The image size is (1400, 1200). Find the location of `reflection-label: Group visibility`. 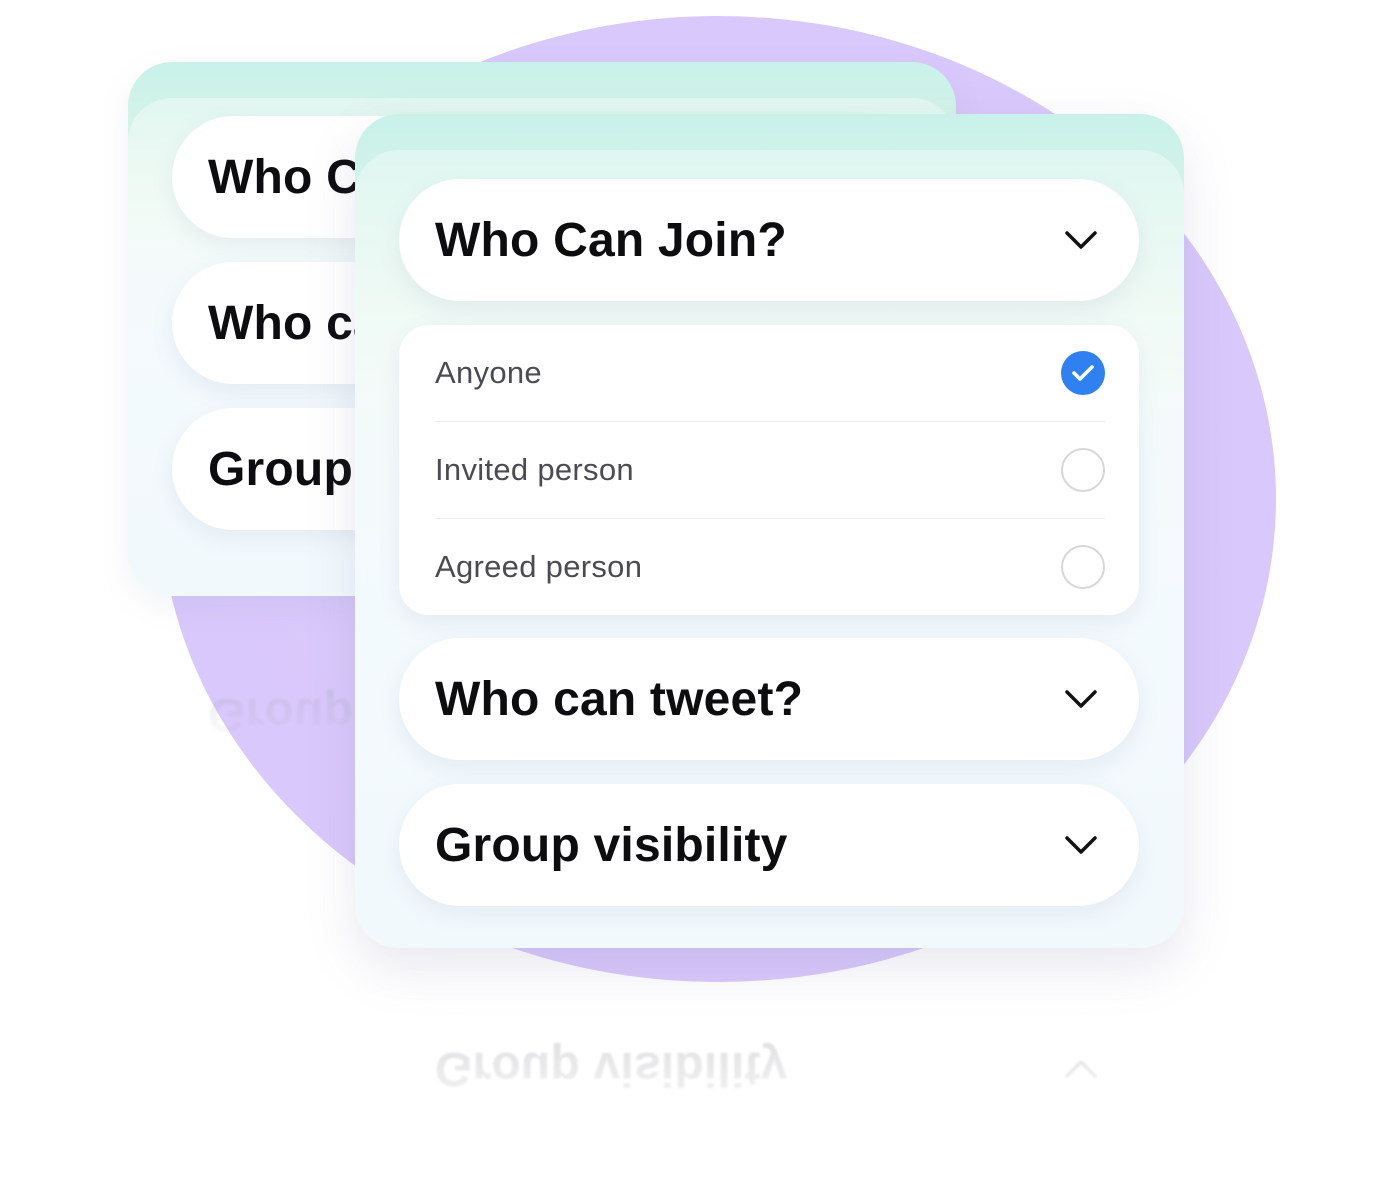

reflection-label: Group visibility is located at coordinates (611, 1069).